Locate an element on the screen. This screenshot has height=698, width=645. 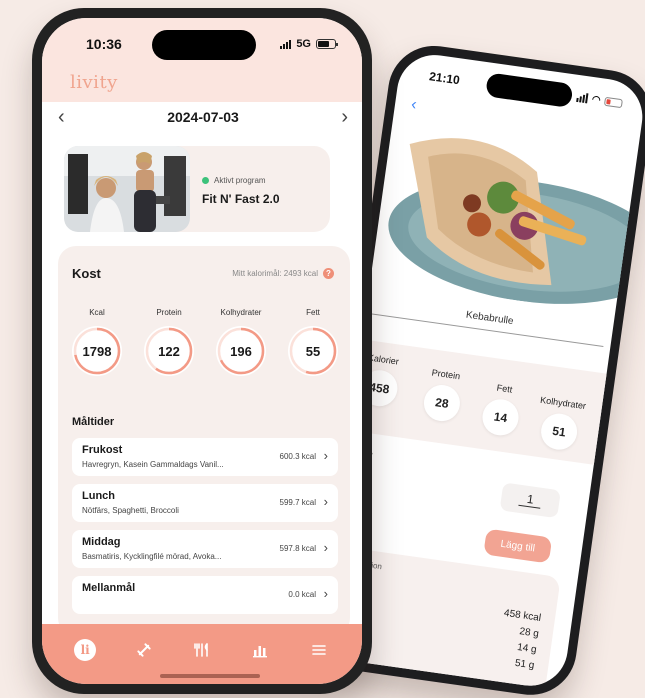
menu-icon is located at coordinates (318, 650).